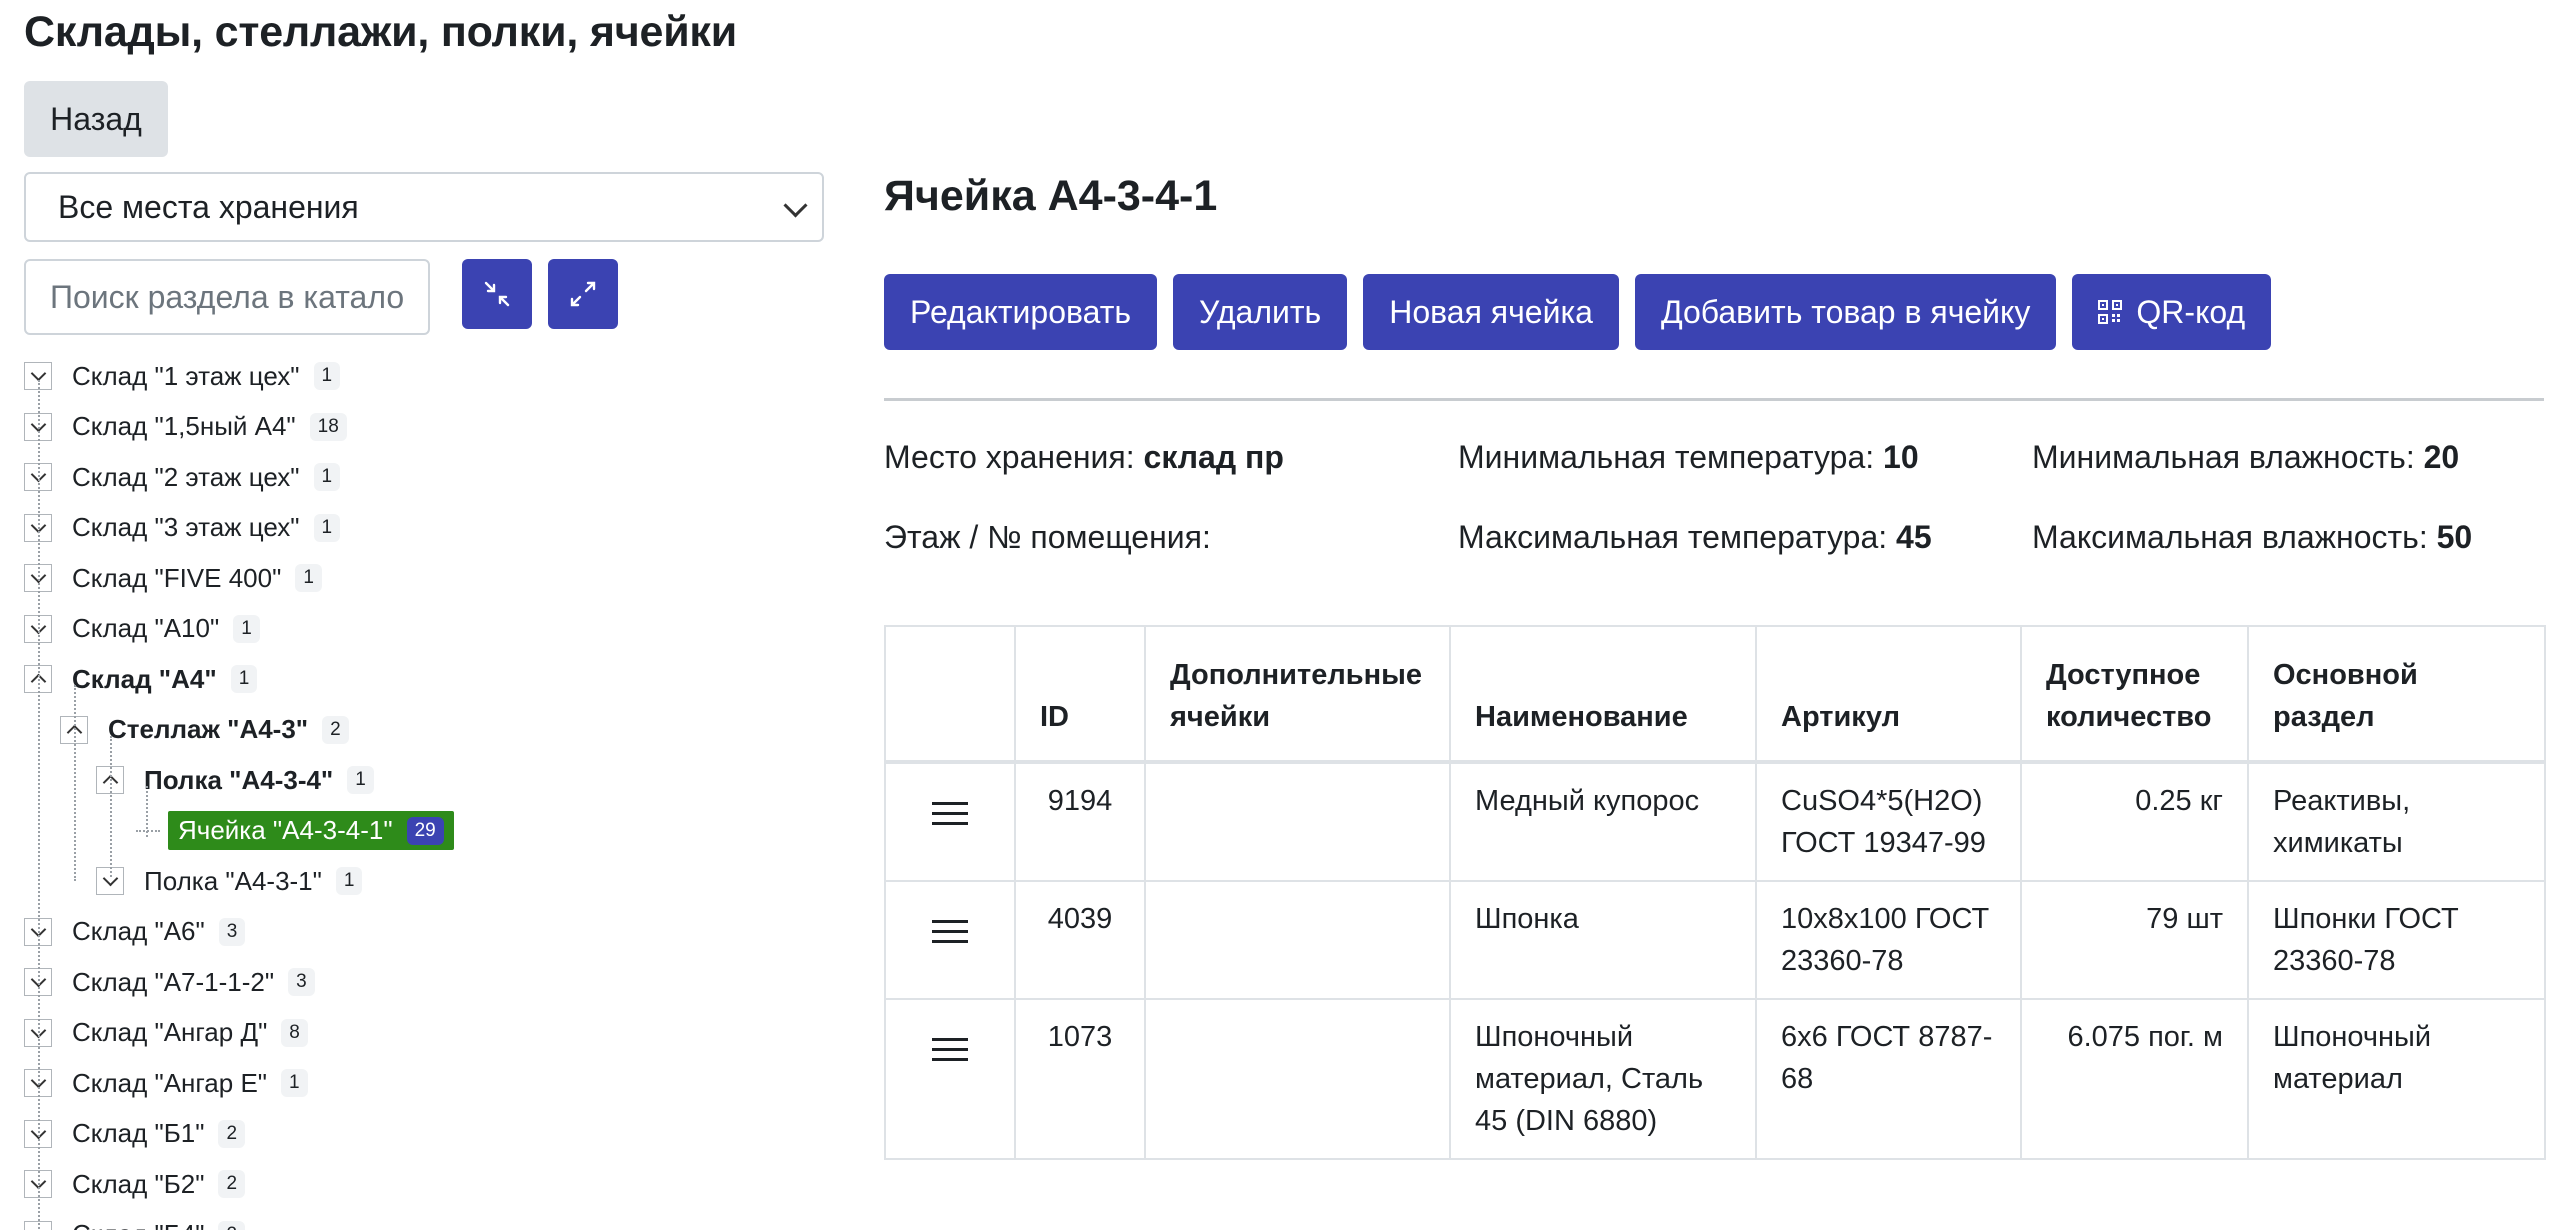 The image size is (2560, 1230). Describe the element at coordinates (1297, 694) in the screenshot. I see `table-header-extra-cells: Дополнительные ячейки` at that location.